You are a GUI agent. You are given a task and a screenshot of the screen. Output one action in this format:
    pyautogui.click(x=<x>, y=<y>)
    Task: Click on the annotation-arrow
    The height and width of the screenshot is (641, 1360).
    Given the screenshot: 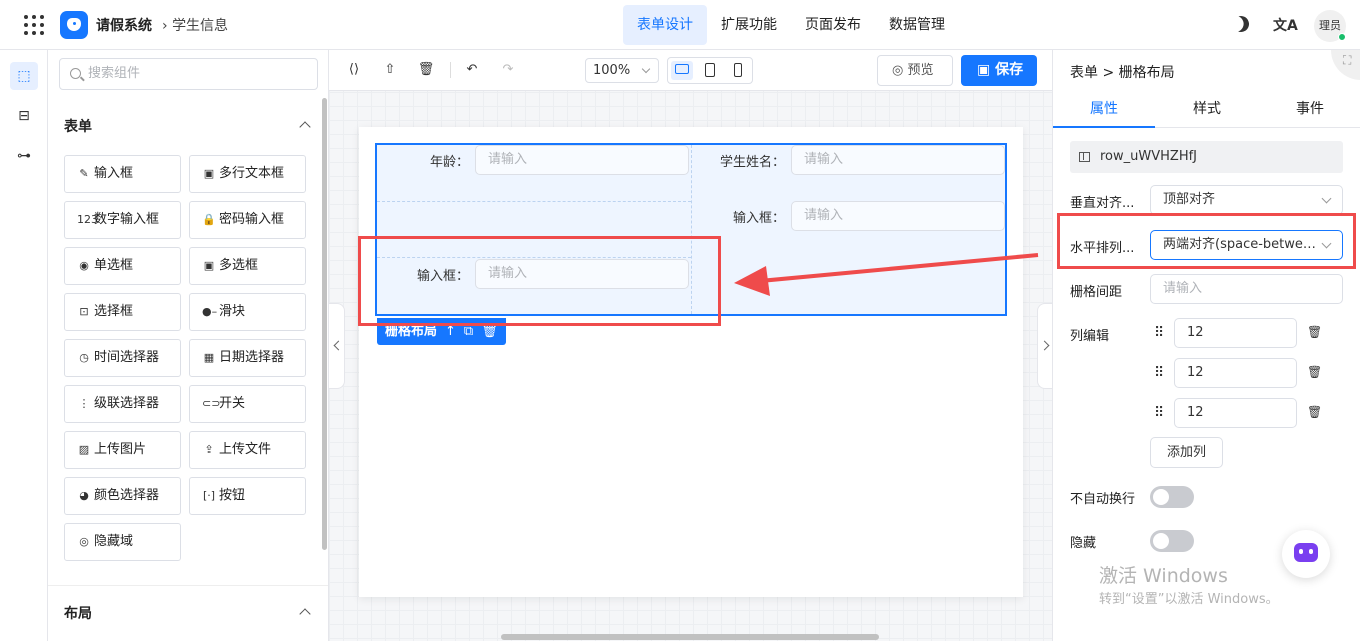 What is the action you would take?
    pyautogui.click(x=886, y=274)
    